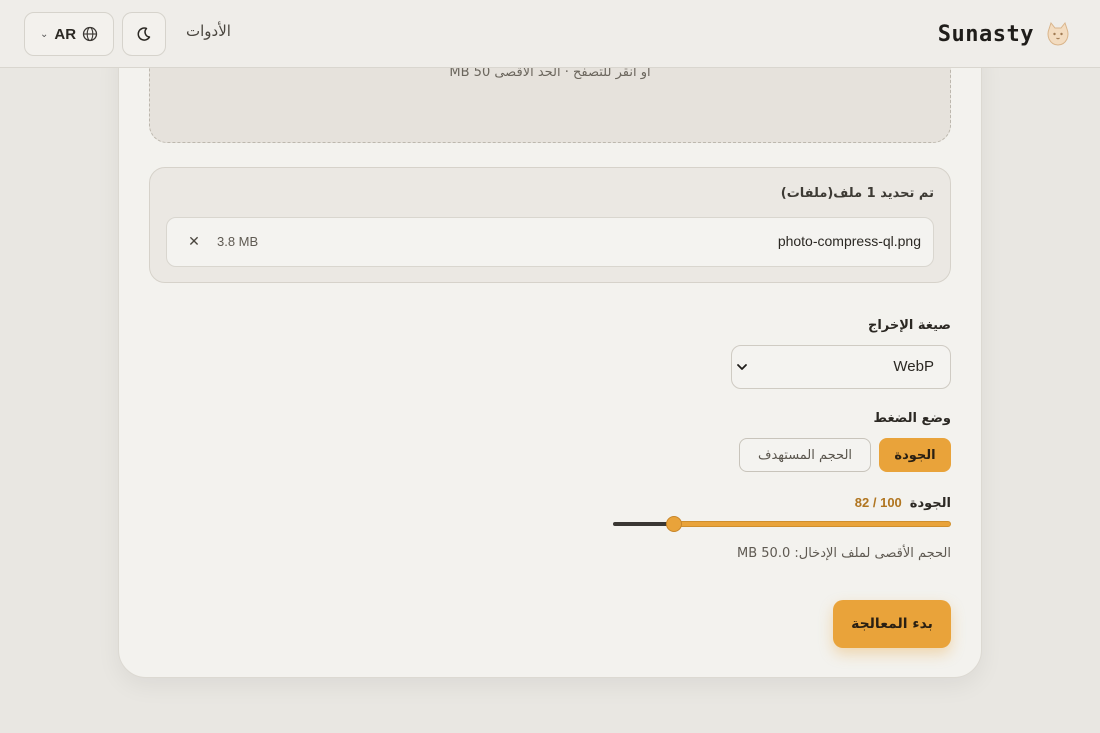 This screenshot has width=1100, height=733. I want to click on output-format-value: WebP, so click(913, 366).